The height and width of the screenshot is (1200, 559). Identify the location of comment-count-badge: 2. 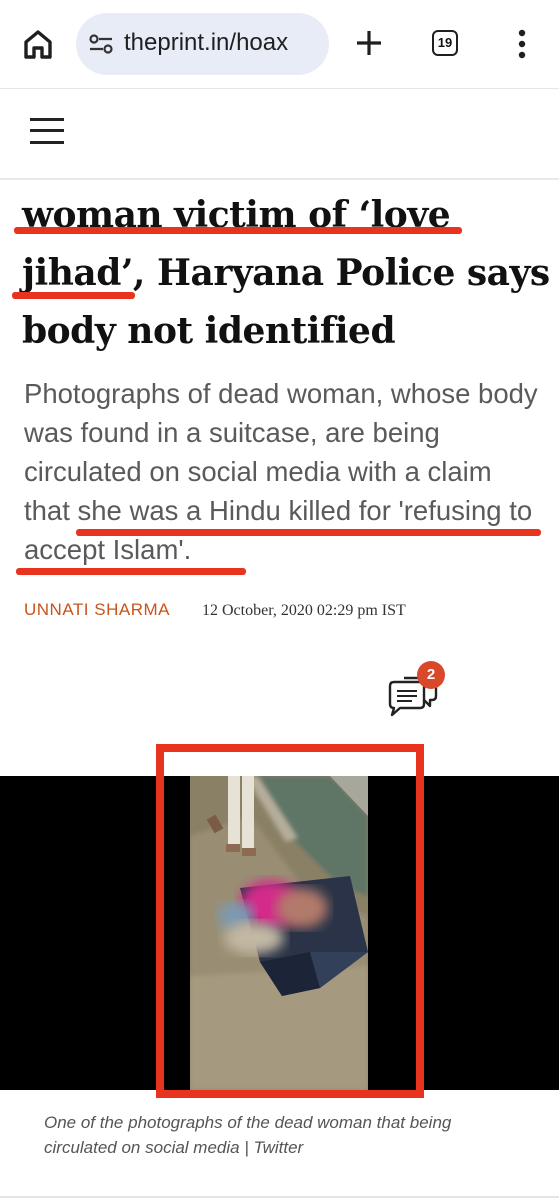
(431, 675).